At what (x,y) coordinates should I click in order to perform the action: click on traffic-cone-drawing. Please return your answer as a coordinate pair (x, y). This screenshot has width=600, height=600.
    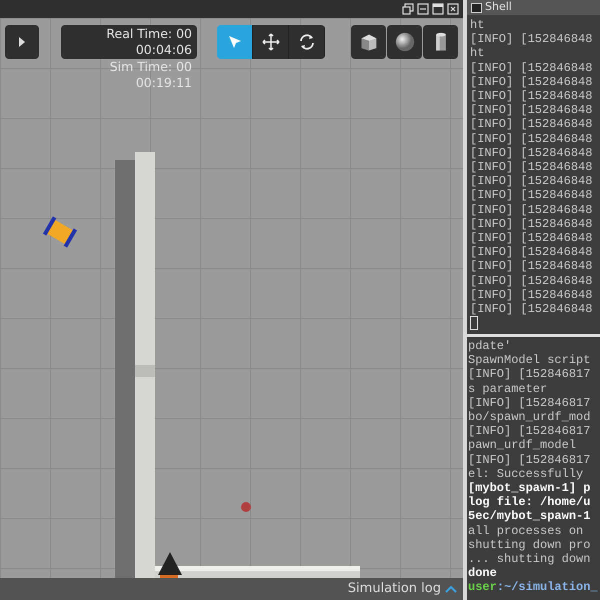
    Looking at the image, I should click on (170, 565).